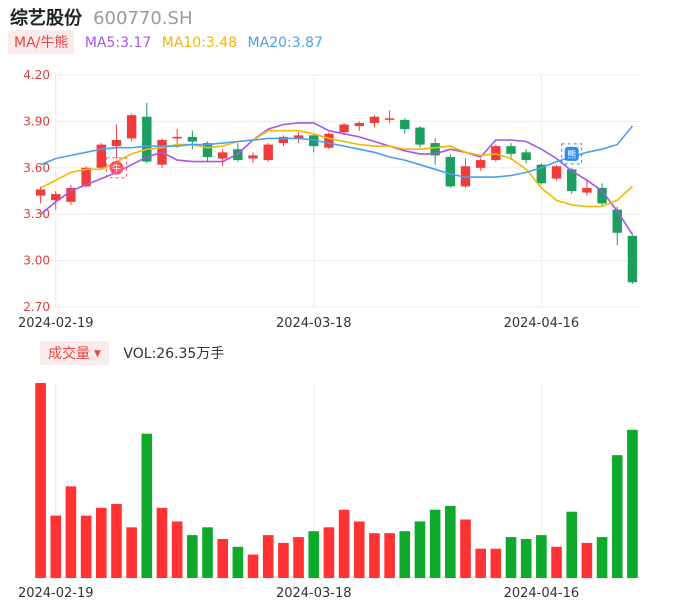 The height and width of the screenshot is (606, 686). What do you see at coordinates (36, 75) in the screenshot?
I see `y-tick-label: 4.20` at bounding box center [36, 75].